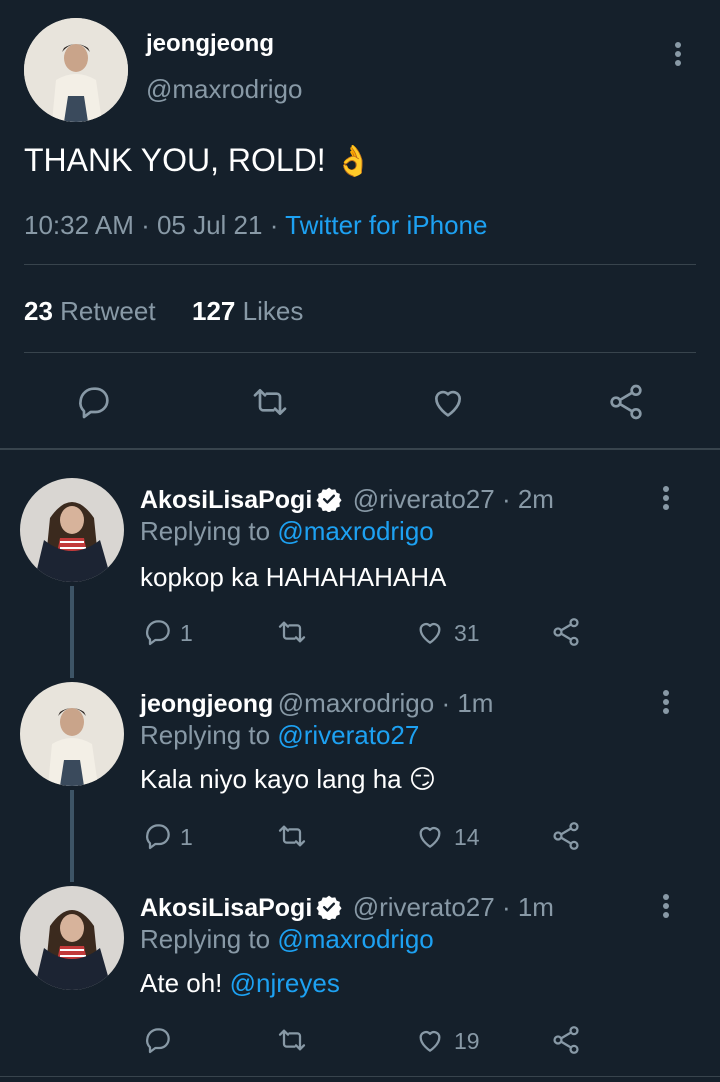  What do you see at coordinates (293, 577) in the screenshot?
I see `reply-text: kopkop ka HAHAHAHAHA` at bounding box center [293, 577].